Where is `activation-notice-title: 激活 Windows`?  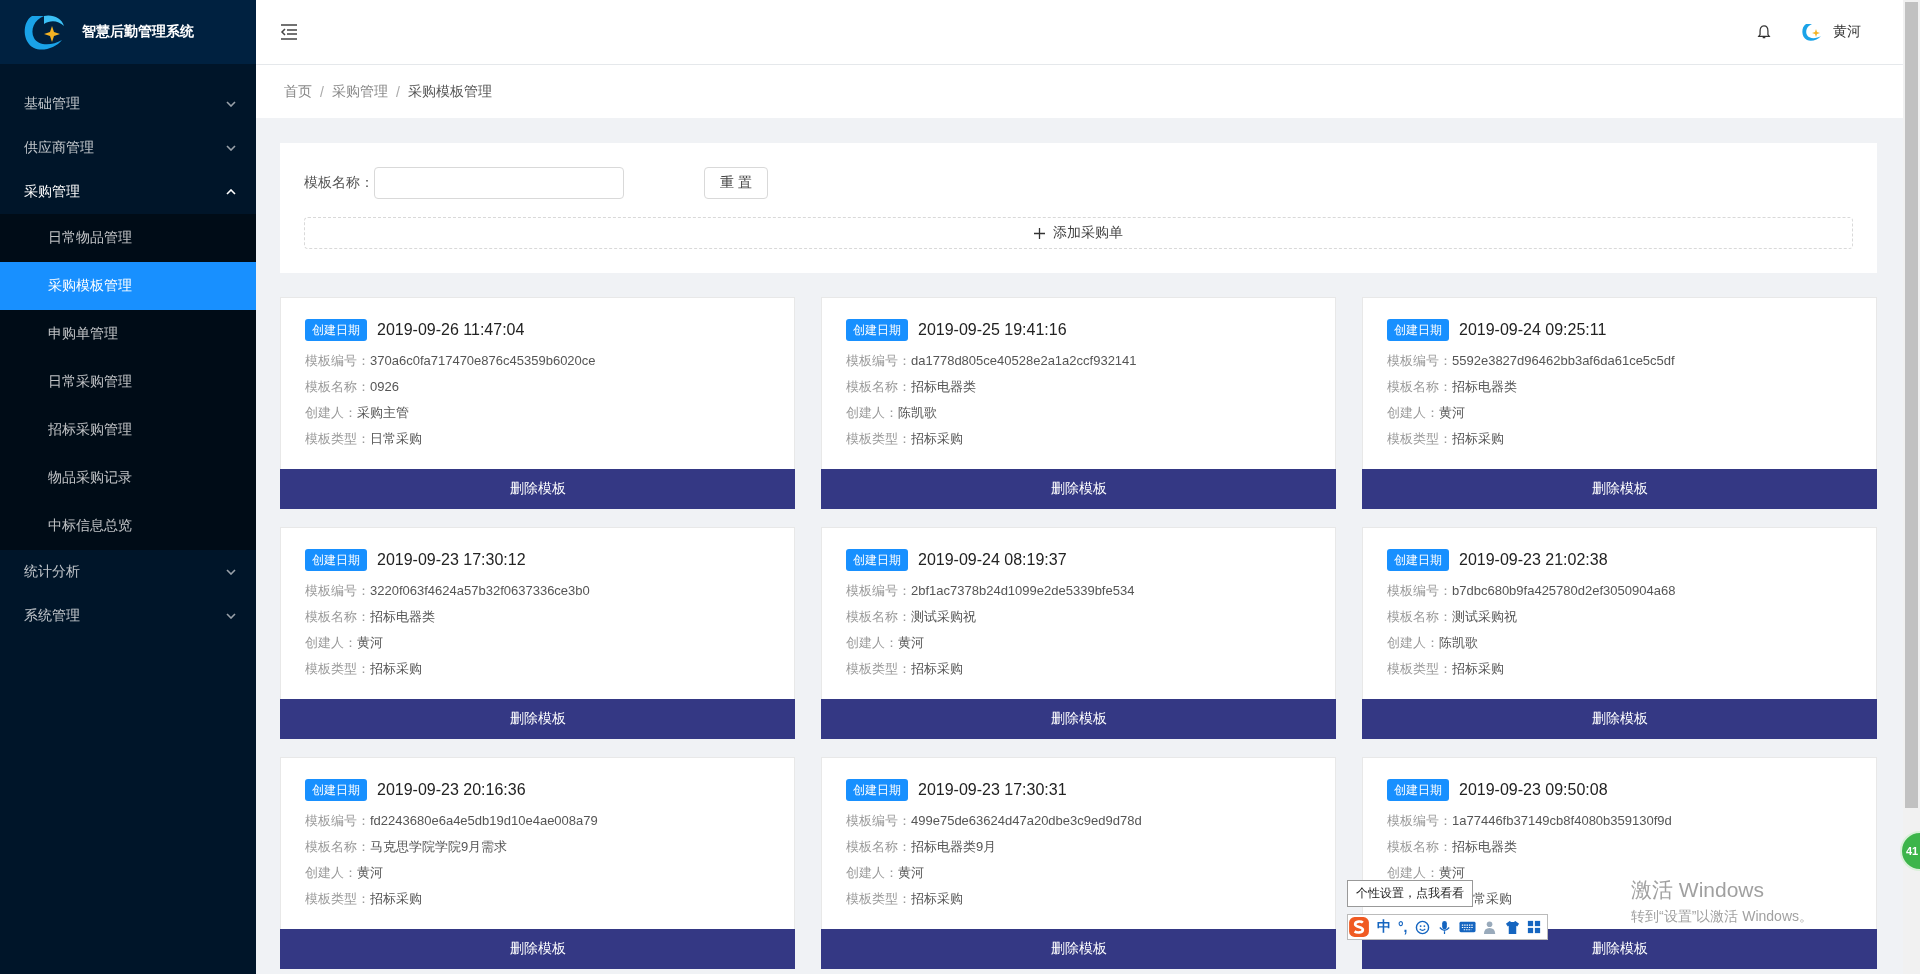 activation-notice-title: 激活 Windows is located at coordinates (1698, 890).